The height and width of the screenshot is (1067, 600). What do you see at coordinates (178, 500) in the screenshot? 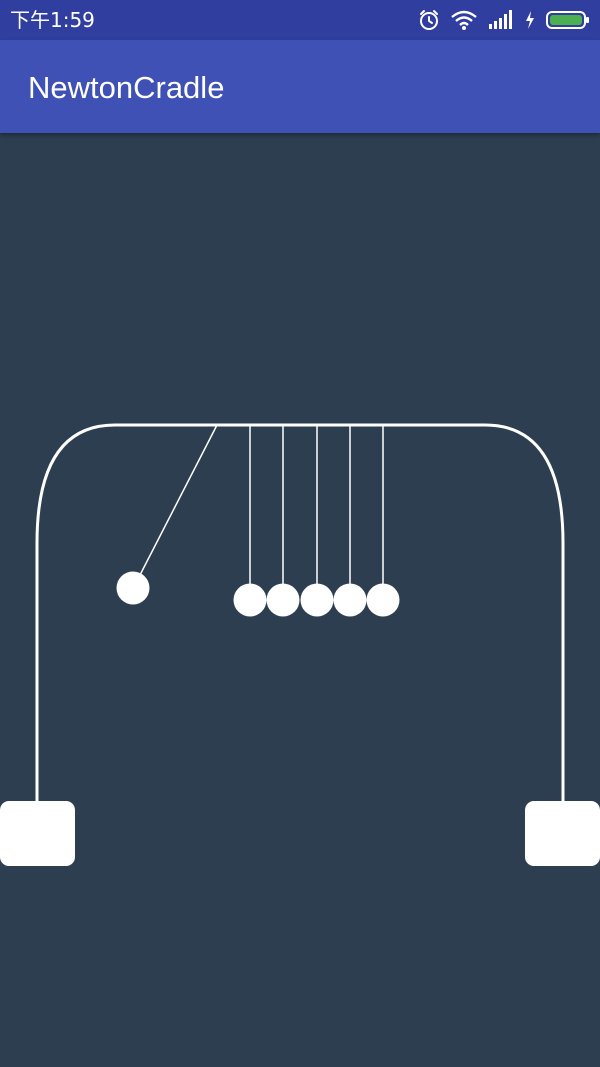
I see `pendulum-string` at bounding box center [178, 500].